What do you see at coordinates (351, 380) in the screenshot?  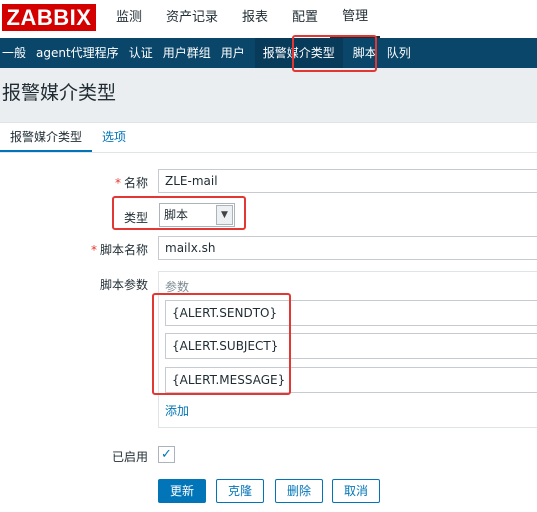 I see `param-input-message: {ALERT.MESSAGE}` at bounding box center [351, 380].